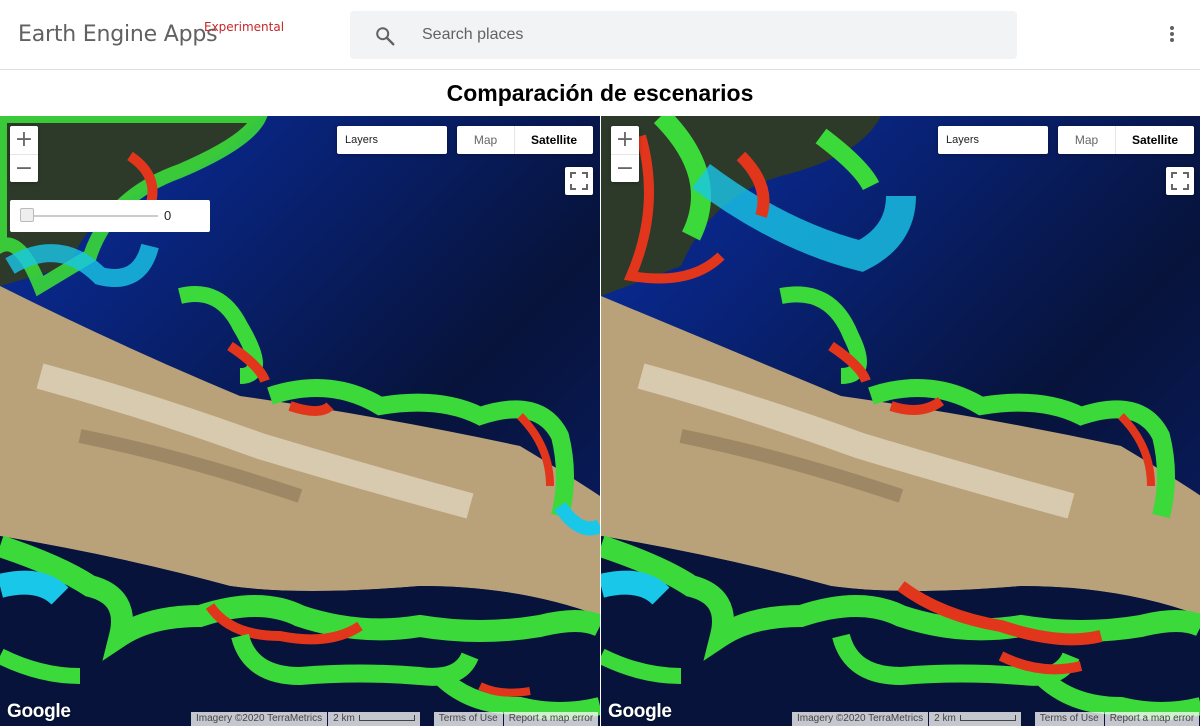 This screenshot has height=726, width=1200. Describe the element at coordinates (244, 27) in the screenshot. I see `experimental-tag: Experimental` at that location.